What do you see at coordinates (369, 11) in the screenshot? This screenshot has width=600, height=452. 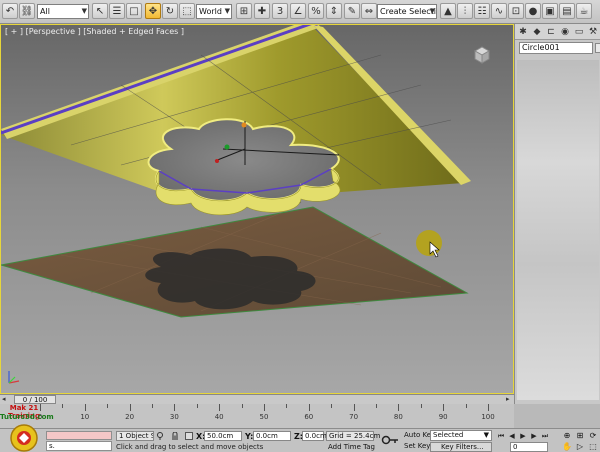 I see `mirror-icon: ⇔` at bounding box center [369, 11].